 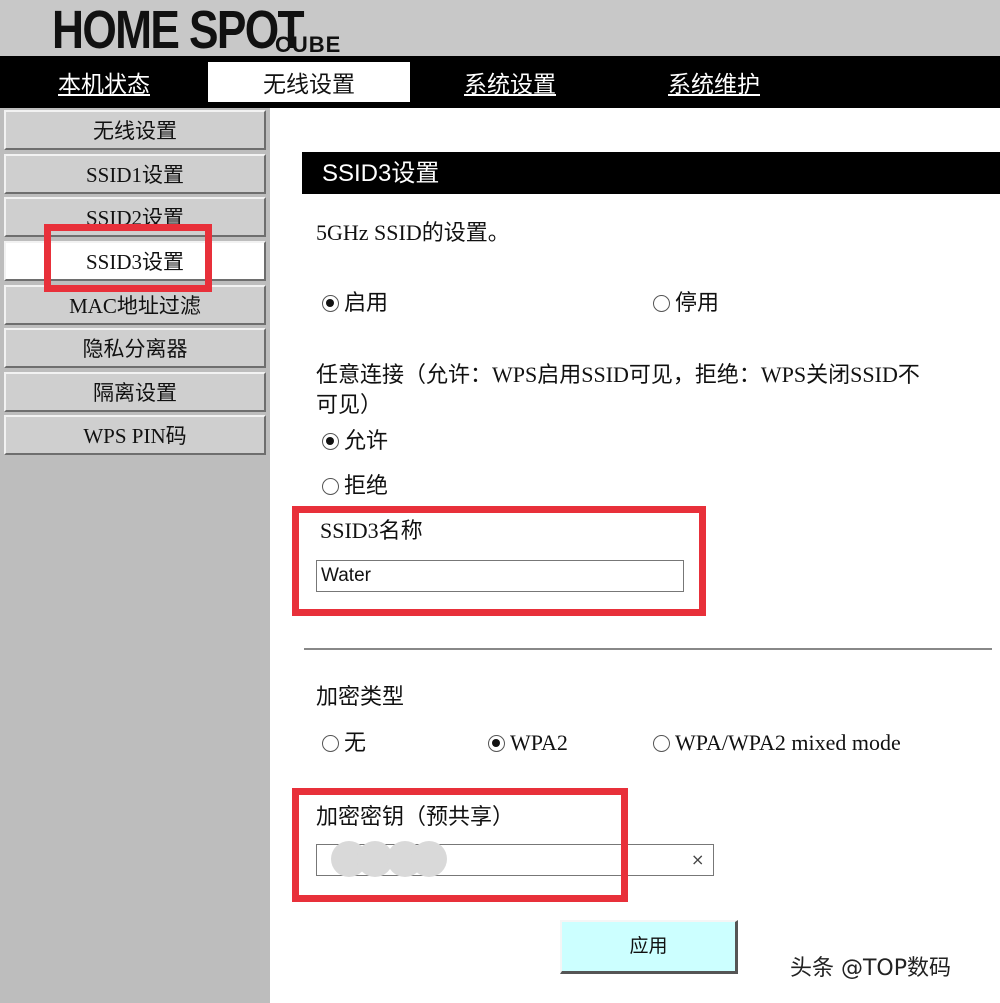 I want to click on radio-allow-indicator, so click(x=330, y=441).